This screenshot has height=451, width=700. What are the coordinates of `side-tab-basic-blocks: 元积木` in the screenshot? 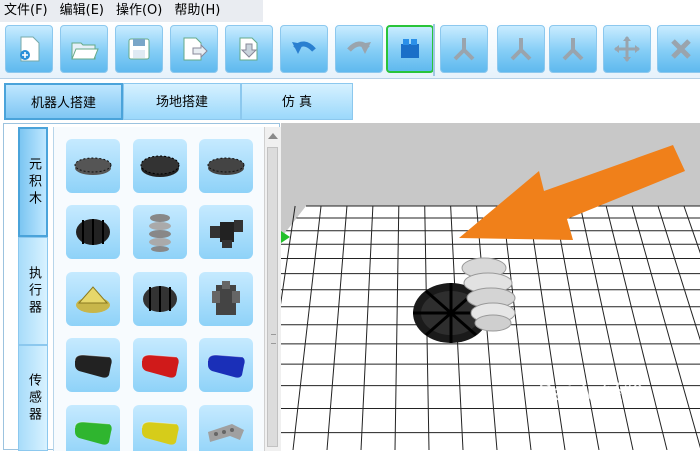 It's located at (33, 182).